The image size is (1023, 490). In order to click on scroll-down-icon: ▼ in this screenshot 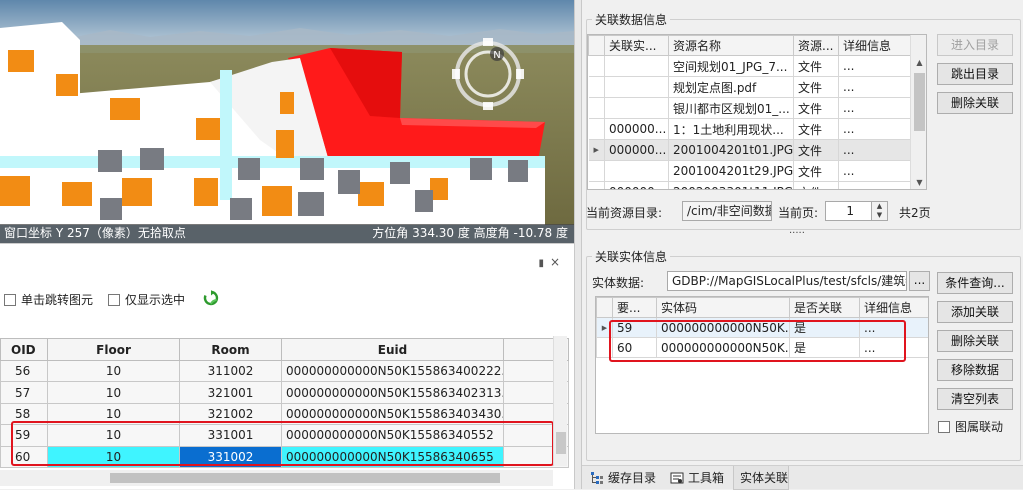, I will do `click(918, 182)`.